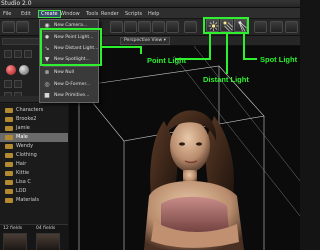  I want to click on camera-select: Perspective View ▾, so click(145, 41).